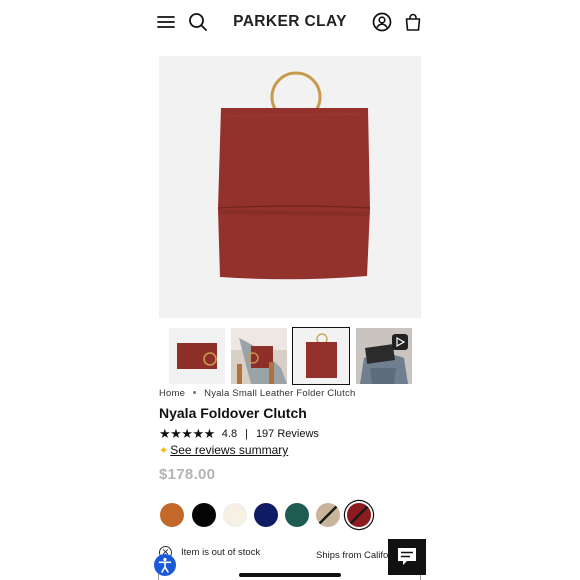  Describe the element at coordinates (235, 515) in the screenshot. I see `swatch-cream` at that location.